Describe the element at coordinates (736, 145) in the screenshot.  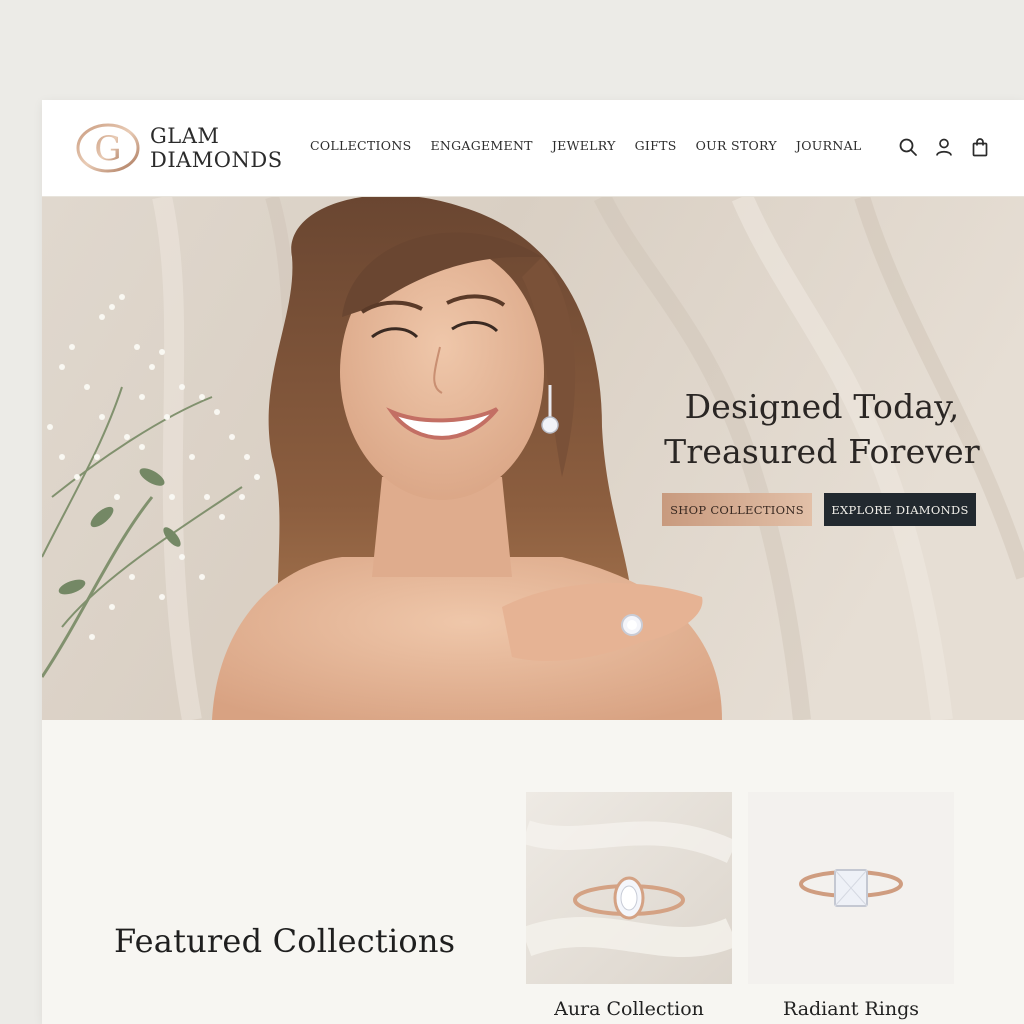
I see `nav-item-our-story: OUR STORY` at that location.